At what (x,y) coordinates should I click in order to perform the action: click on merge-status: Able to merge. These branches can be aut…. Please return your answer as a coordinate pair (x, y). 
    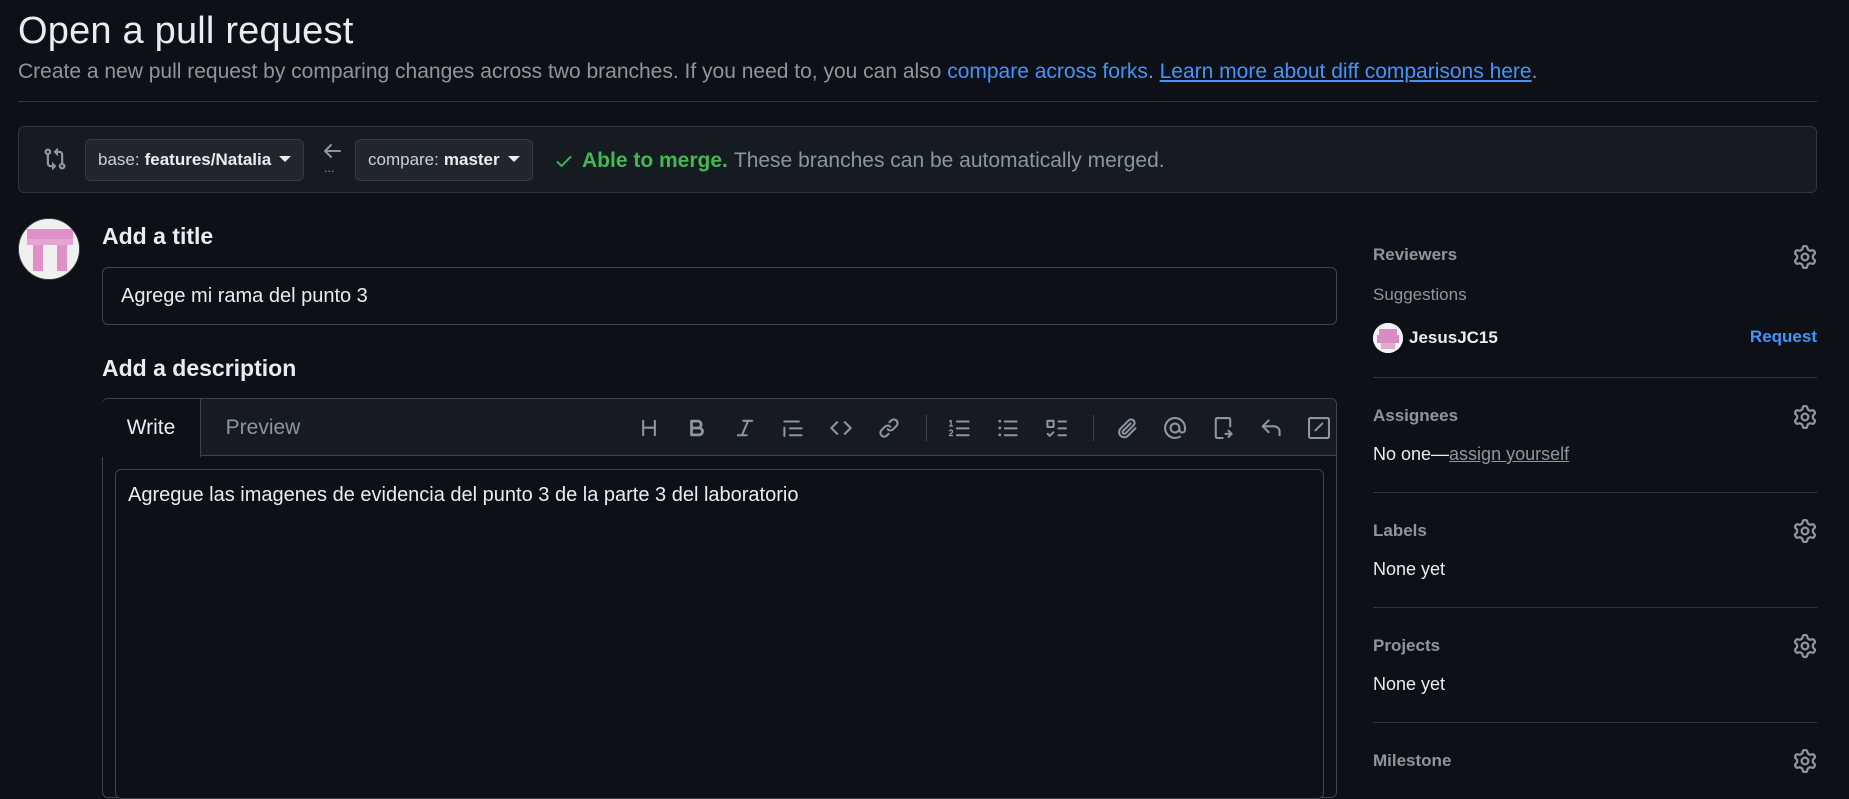
    Looking at the image, I should click on (859, 161).